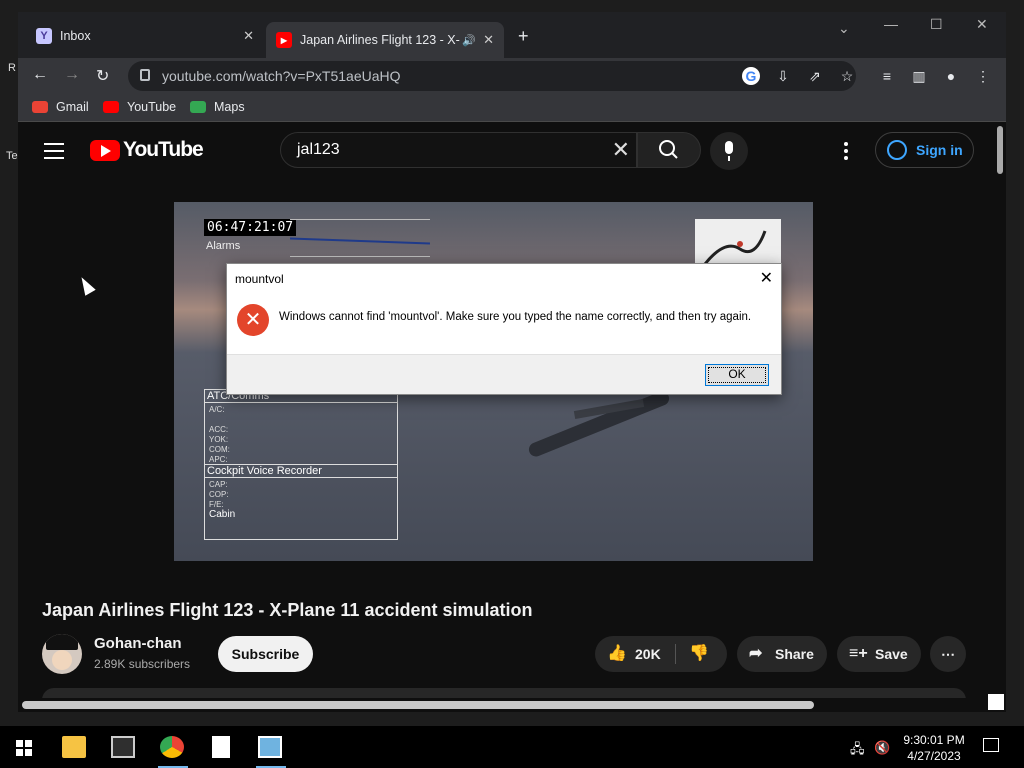  I want to click on maps-icon, so click(198, 107).